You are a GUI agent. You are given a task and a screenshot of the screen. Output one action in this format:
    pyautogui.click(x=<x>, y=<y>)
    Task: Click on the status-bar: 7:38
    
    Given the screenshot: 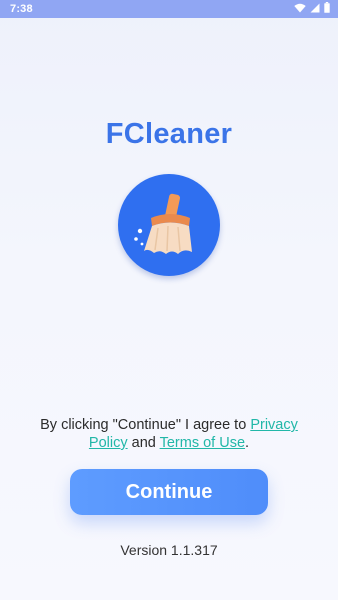 What is the action you would take?
    pyautogui.click(x=169, y=9)
    